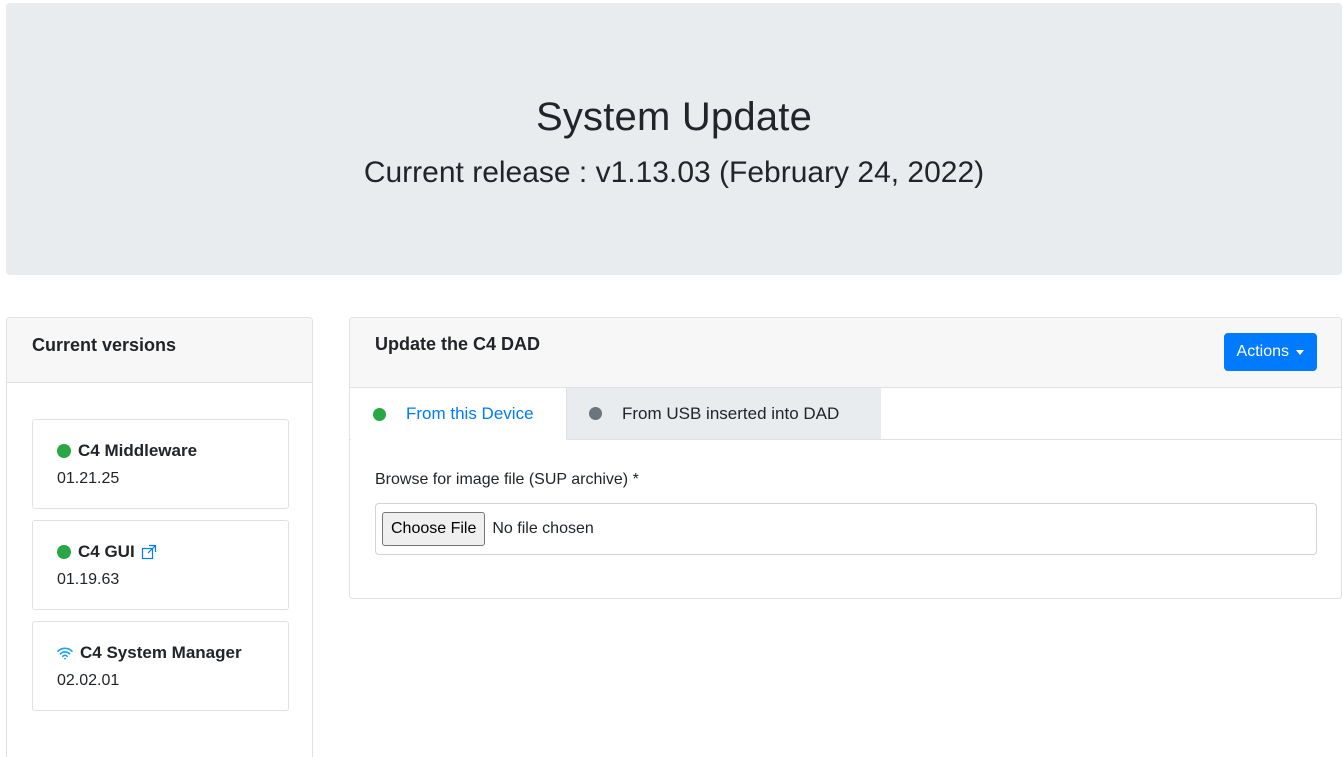 The image size is (1343, 757). Describe the element at coordinates (458, 344) in the screenshot. I see `update-card-title: Update the C4 DAD` at that location.